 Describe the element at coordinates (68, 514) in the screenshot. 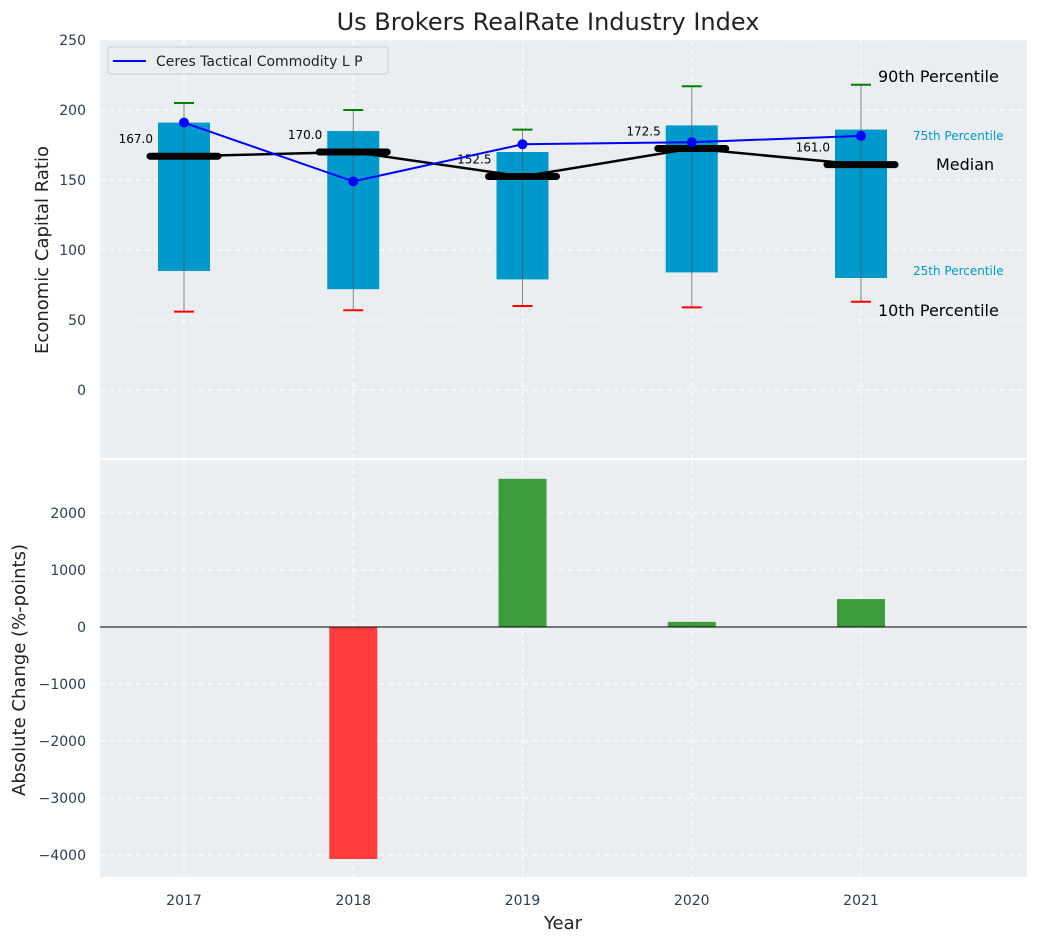

I see `bottom-y-tick-label: 2000` at that location.